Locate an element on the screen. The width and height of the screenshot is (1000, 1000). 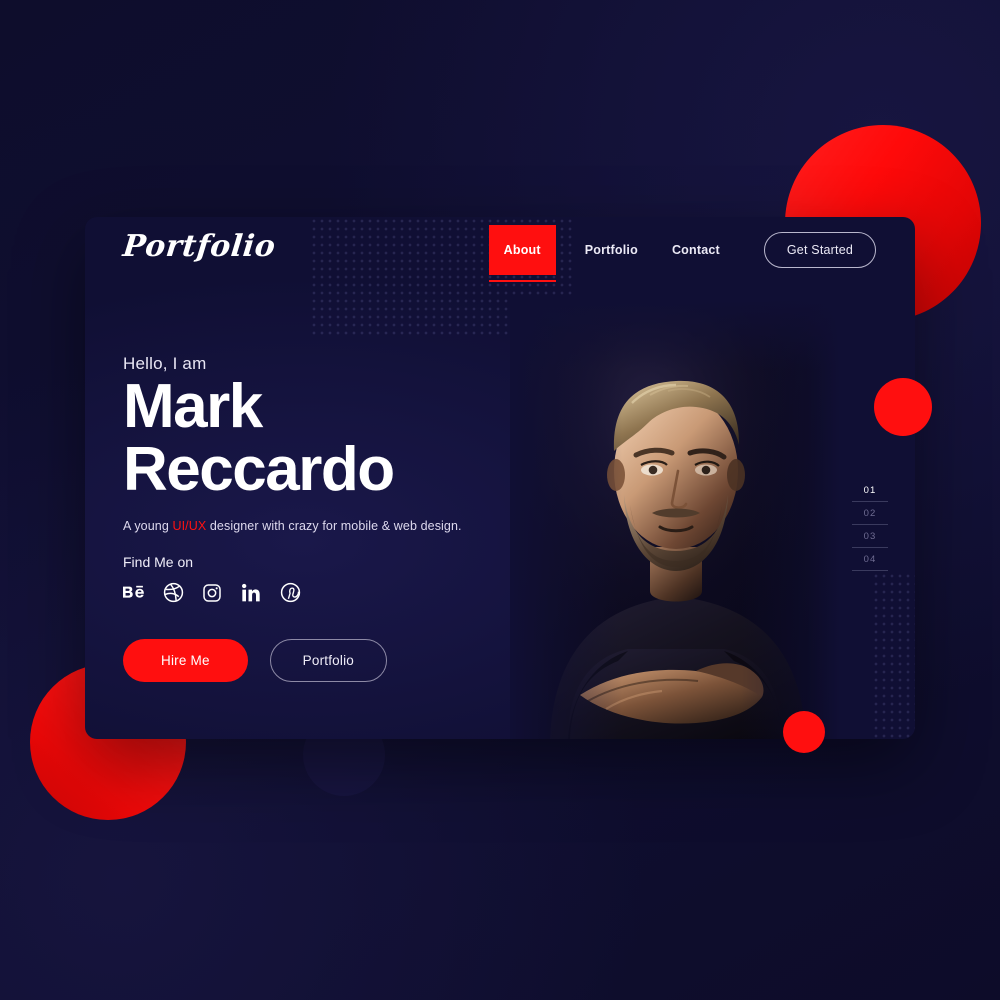
nav-links: About Portfolio Contact Get Started is located at coordinates (682, 250).